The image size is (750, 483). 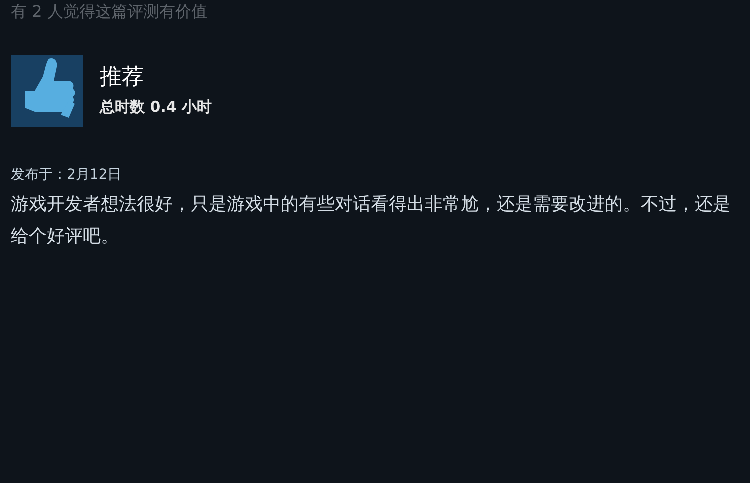 What do you see at coordinates (122, 78) in the screenshot?
I see `review-verdict: 推荐` at bounding box center [122, 78].